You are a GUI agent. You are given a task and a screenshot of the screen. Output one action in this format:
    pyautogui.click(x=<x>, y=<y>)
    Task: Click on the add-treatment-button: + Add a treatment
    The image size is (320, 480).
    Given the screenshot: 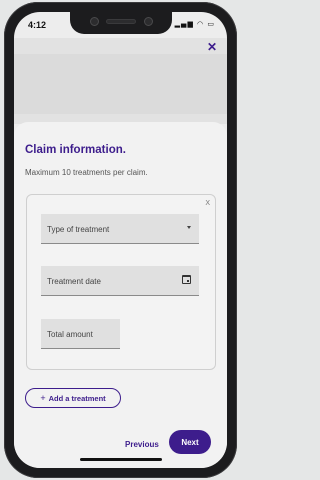 What is the action you would take?
    pyautogui.click(x=73, y=398)
    